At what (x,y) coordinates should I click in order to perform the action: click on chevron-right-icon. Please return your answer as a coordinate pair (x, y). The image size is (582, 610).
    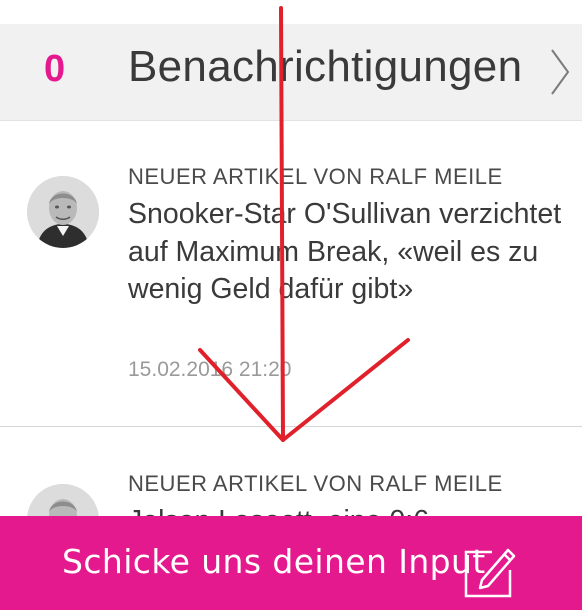
    Looking at the image, I should click on (560, 72).